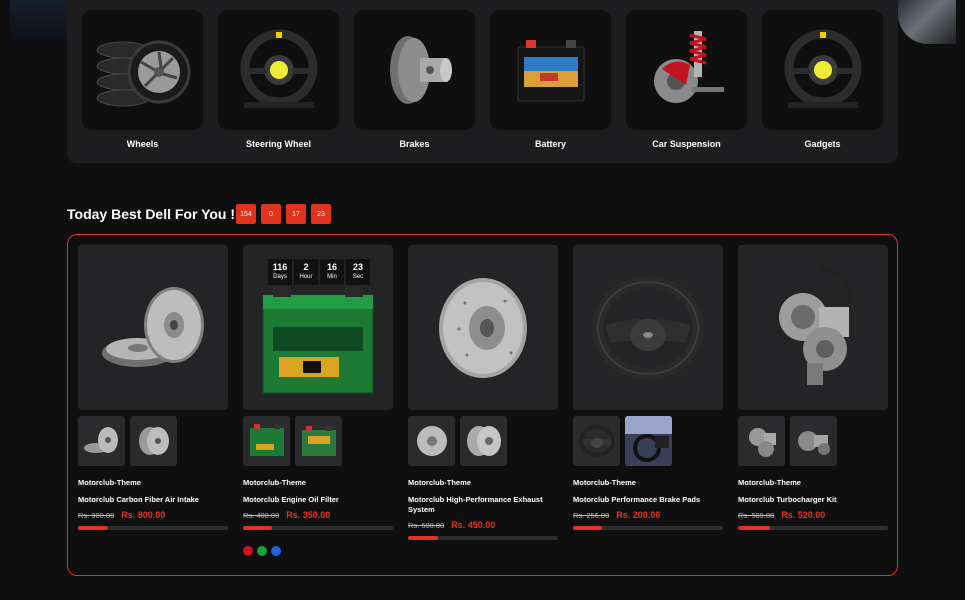  I want to click on countdown-label: Days, so click(280, 277).